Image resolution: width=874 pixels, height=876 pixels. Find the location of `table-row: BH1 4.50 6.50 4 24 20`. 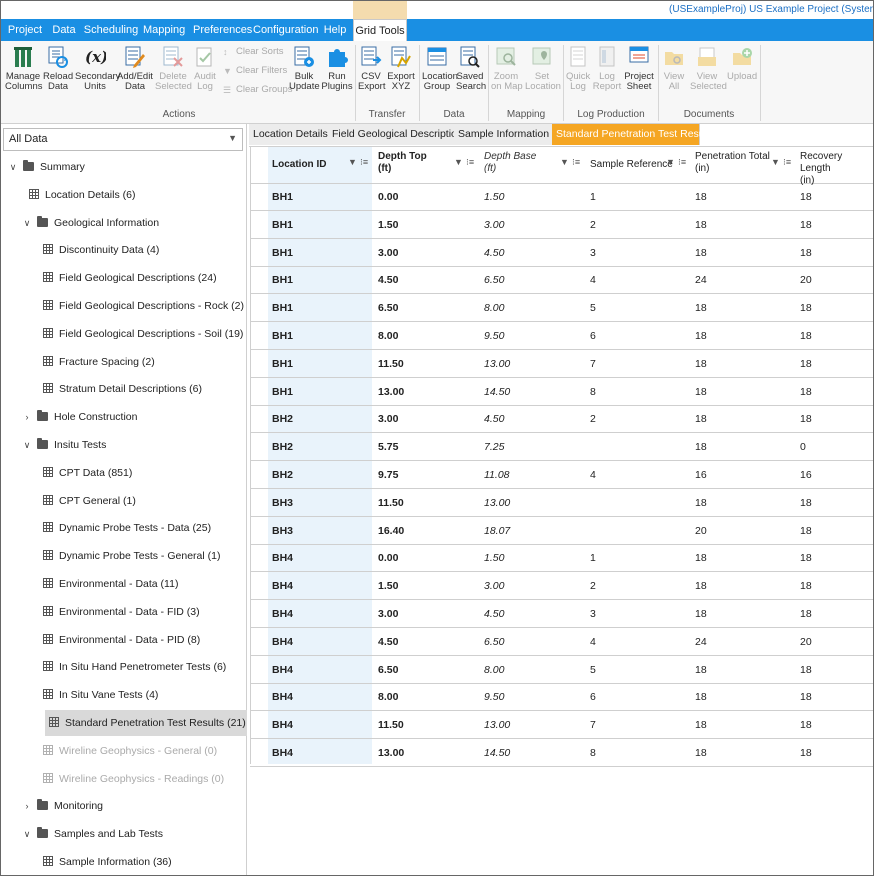

table-row: BH1 4.50 6.50 4 24 20 is located at coordinates (561, 280).